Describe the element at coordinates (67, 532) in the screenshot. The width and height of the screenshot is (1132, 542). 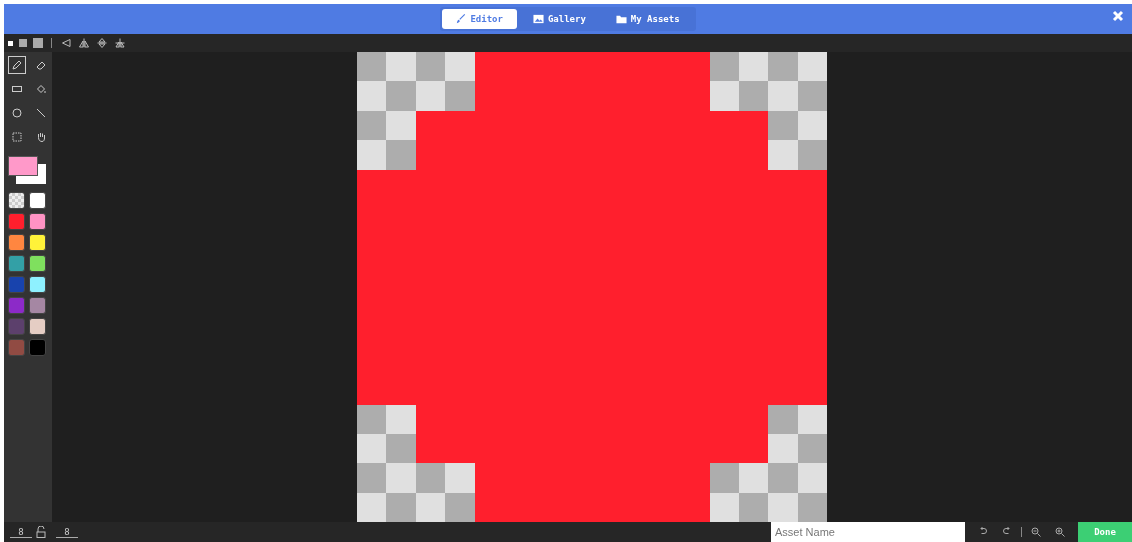
I see `height-field: 8` at that location.